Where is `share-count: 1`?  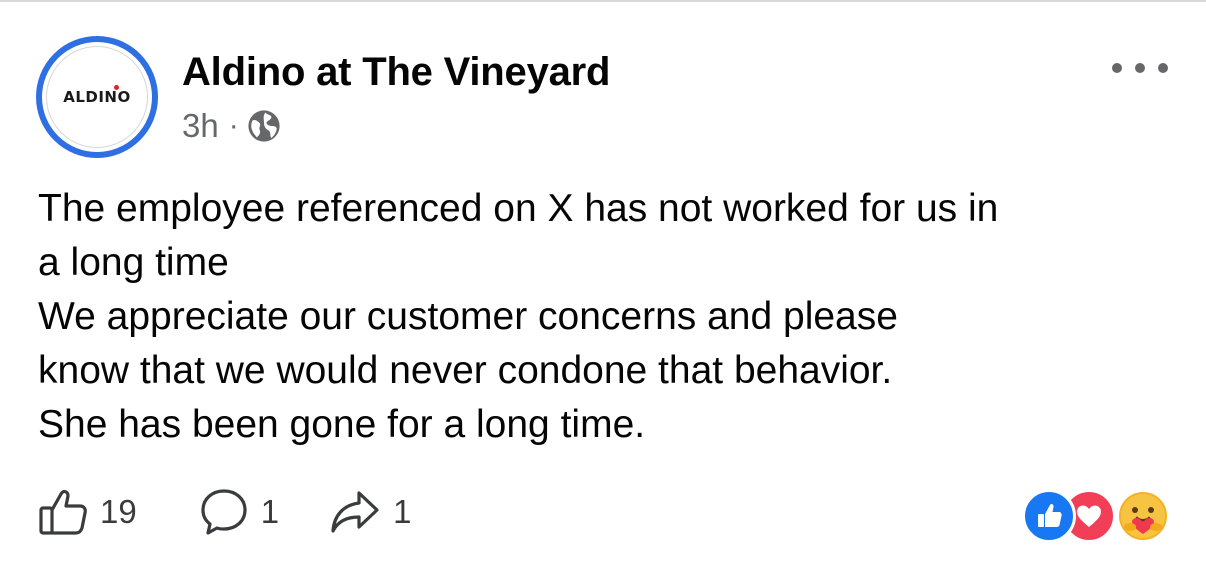 share-count: 1 is located at coordinates (402, 511).